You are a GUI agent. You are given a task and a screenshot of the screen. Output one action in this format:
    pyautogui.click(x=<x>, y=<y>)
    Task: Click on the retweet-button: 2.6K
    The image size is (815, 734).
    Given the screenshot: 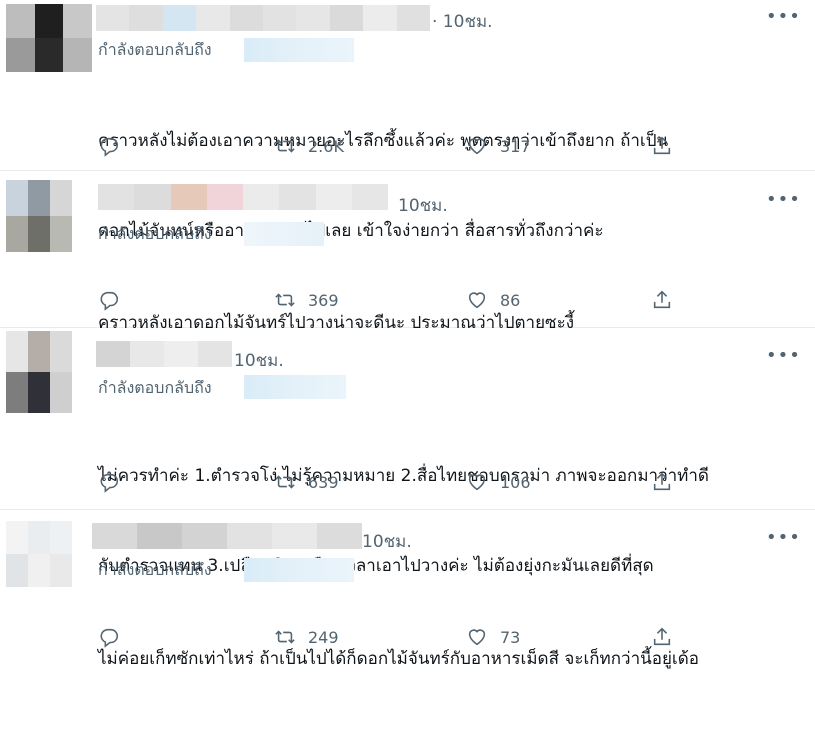 What is the action you would take?
    pyautogui.click(x=309, y=146)
    